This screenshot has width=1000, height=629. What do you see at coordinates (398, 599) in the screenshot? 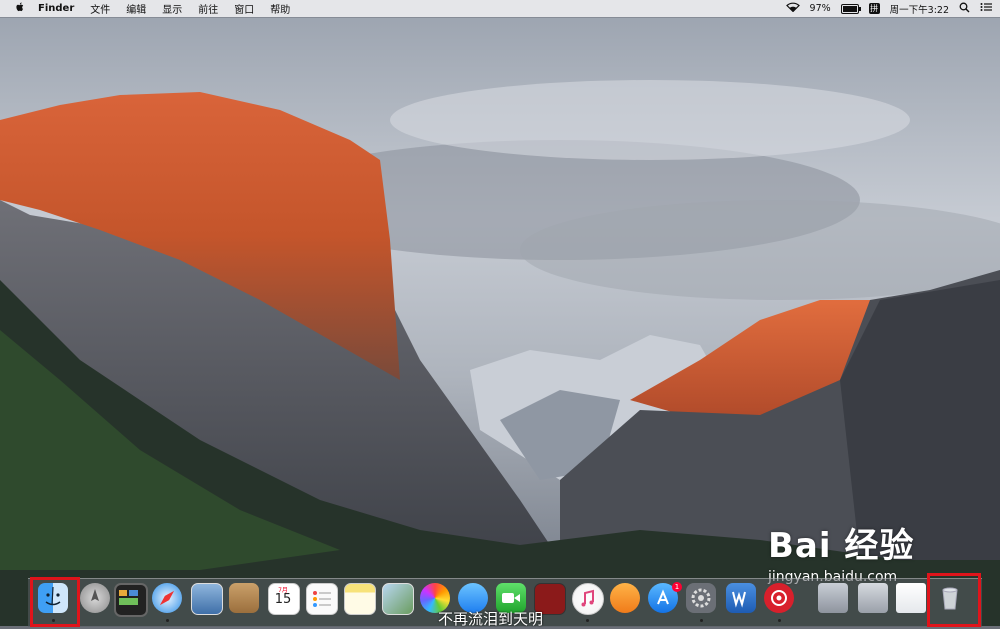
I see `preview-photos-icon` at bounding box center [398, 599].